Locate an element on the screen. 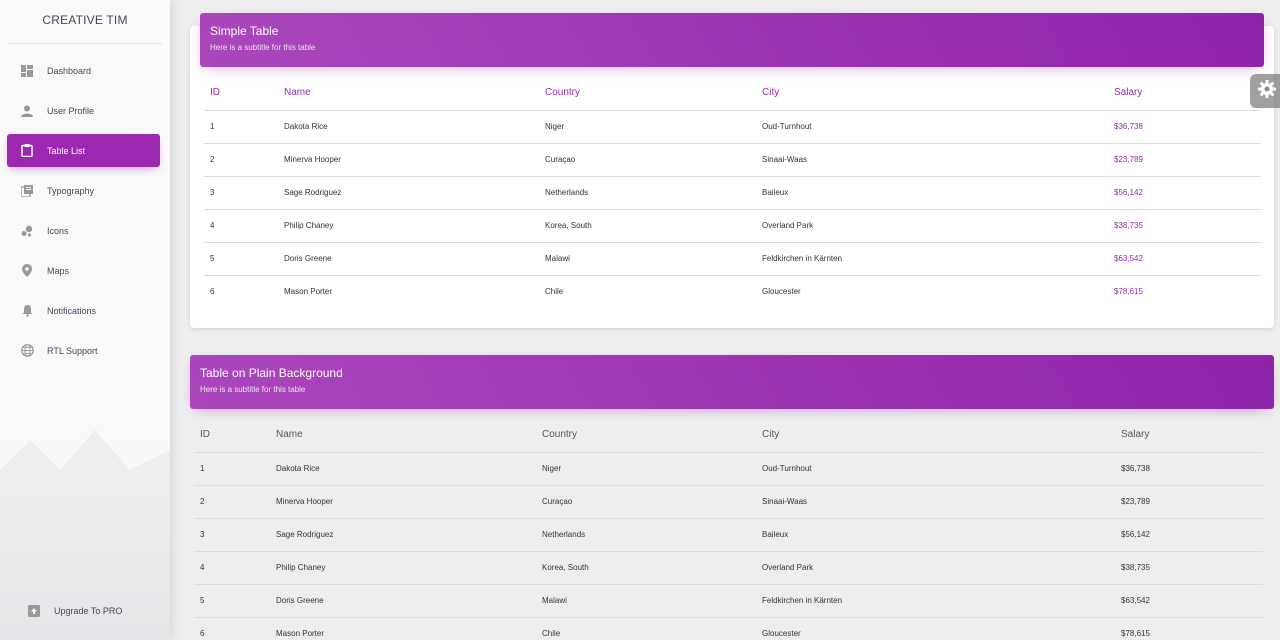 The width and height of the screenshot is (1280, 640). cell-country: Korea, South is located at coordinates (646, 568).